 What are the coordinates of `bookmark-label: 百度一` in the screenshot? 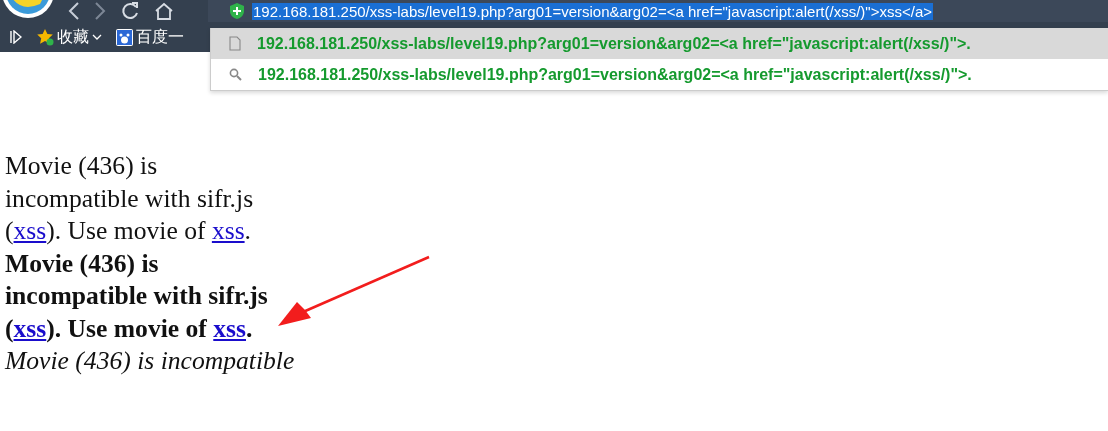 It's located at (160, 37).